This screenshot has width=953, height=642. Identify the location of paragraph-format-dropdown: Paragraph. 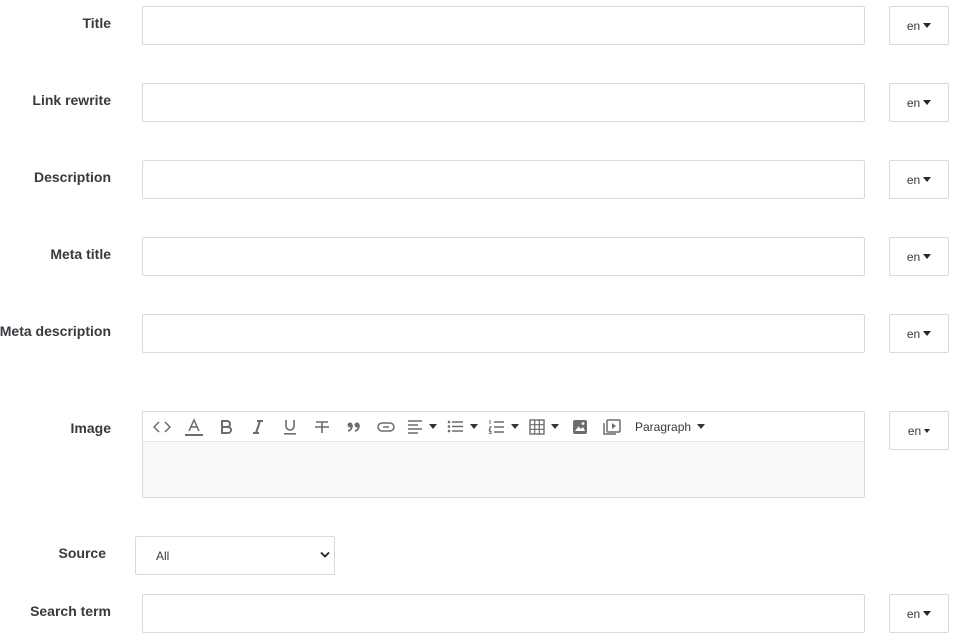
(669, 427).